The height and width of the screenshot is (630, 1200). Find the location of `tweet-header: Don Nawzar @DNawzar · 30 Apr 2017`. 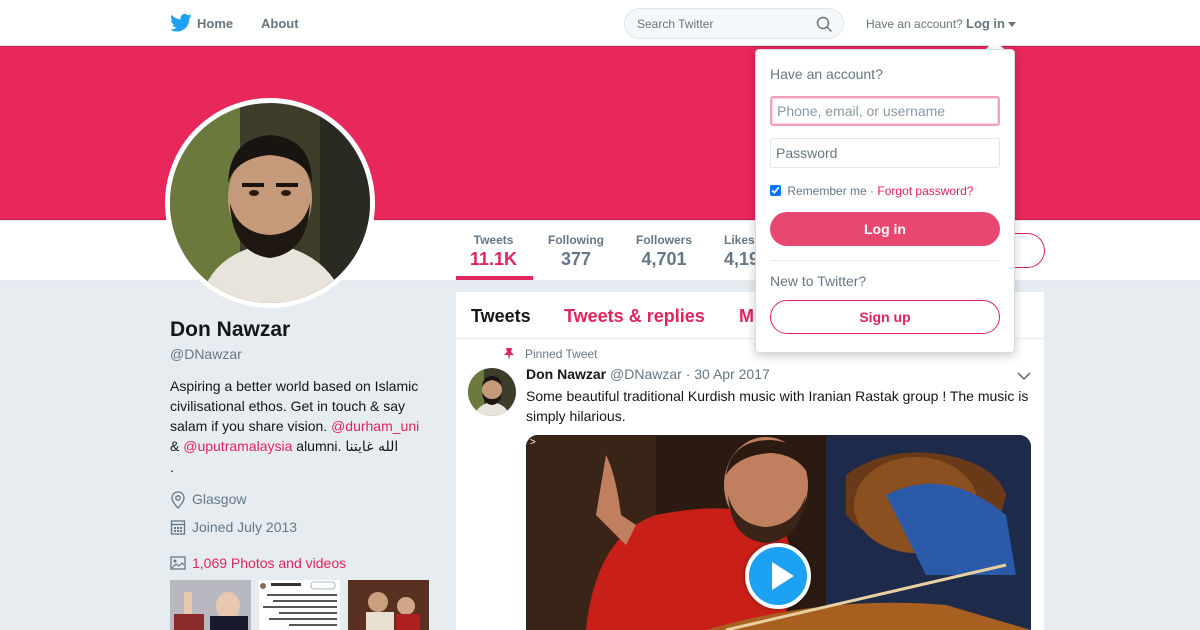

tweet-header: Don Nawzar @DNawzar · 30 Apr 2017 is located at coordinates (648, 374).